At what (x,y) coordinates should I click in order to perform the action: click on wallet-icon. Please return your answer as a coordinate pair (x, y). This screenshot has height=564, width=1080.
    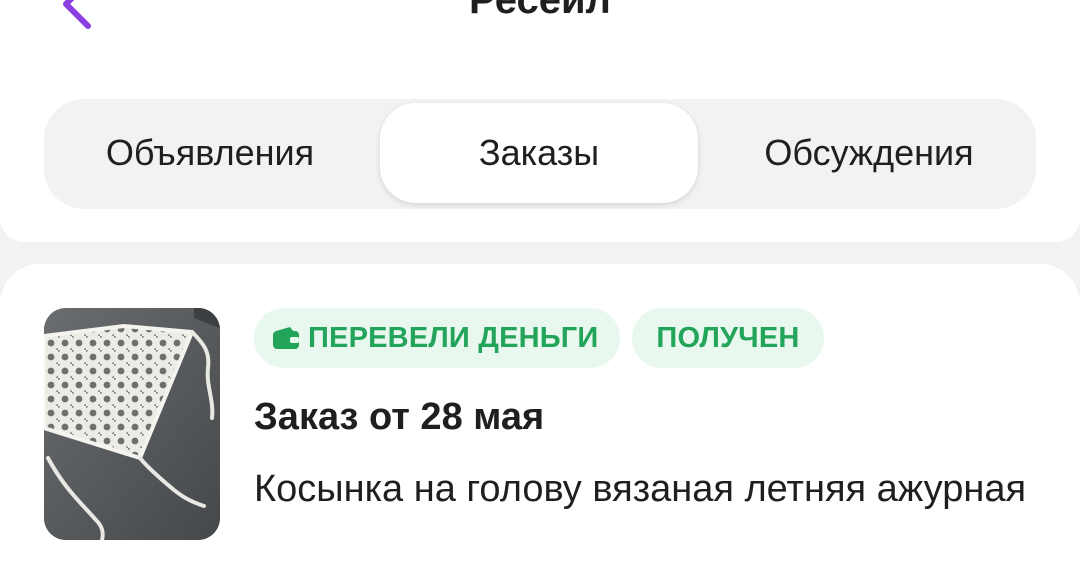
    Looking at the image, I should click on (286, 338).